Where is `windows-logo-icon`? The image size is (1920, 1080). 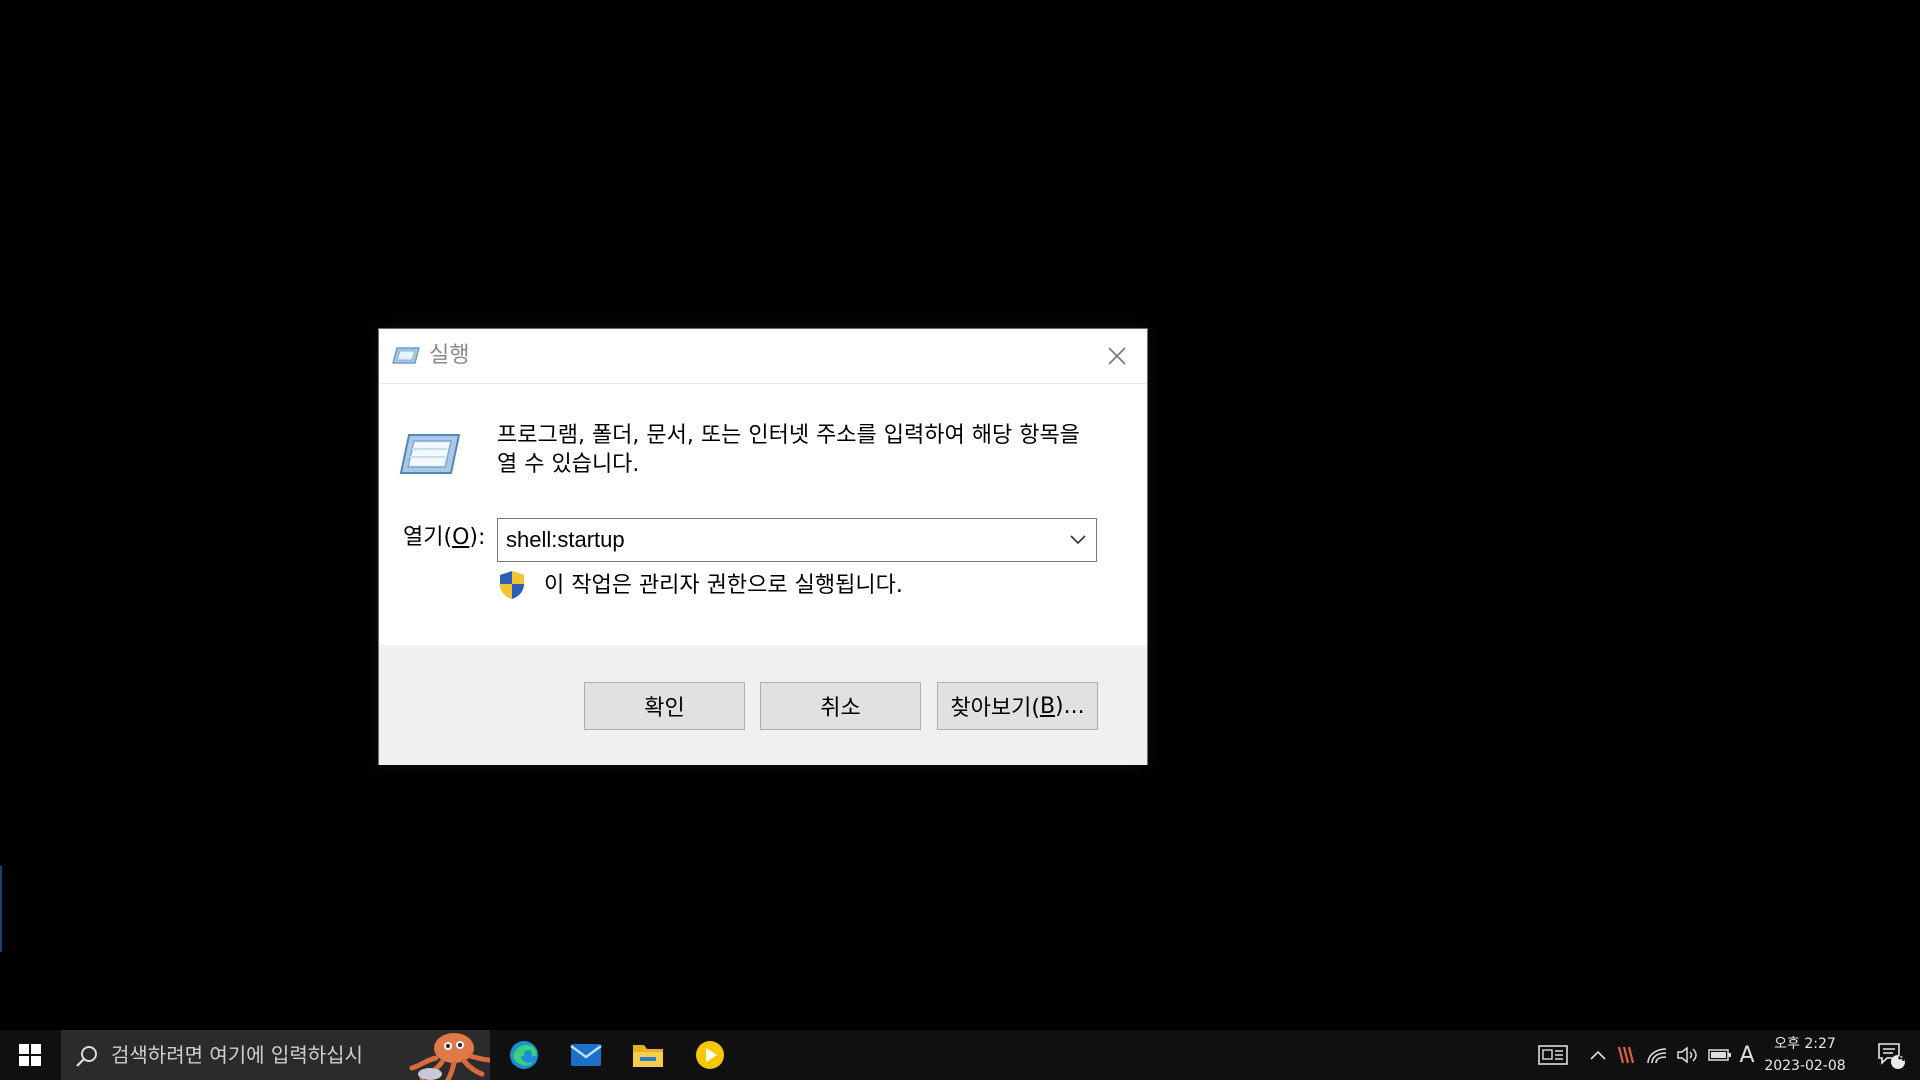 windows-logo-icon is located at coordinates (30, 1055).